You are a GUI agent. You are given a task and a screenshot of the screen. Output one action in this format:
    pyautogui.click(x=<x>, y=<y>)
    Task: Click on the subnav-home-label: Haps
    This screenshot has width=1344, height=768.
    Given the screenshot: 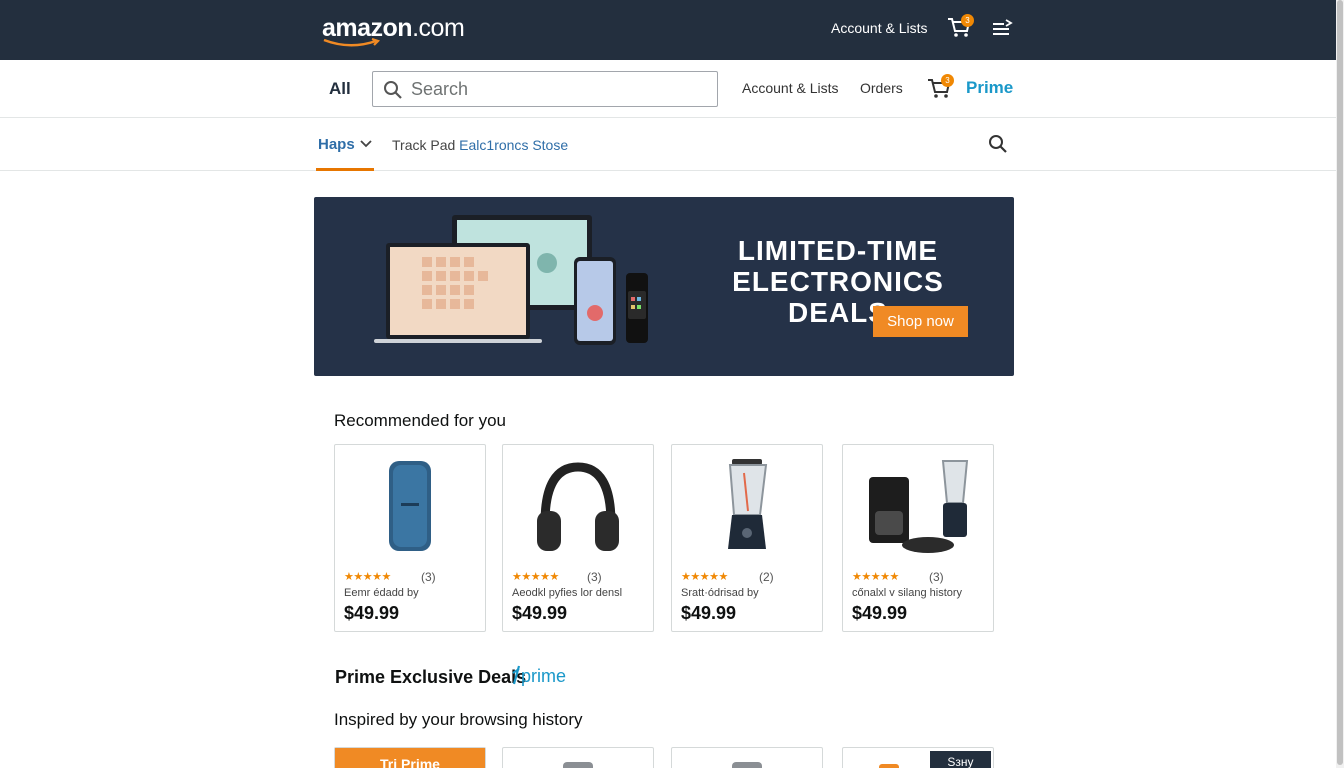 What is the action you would take?
    pyautogui.click(x=336, y=144)
    